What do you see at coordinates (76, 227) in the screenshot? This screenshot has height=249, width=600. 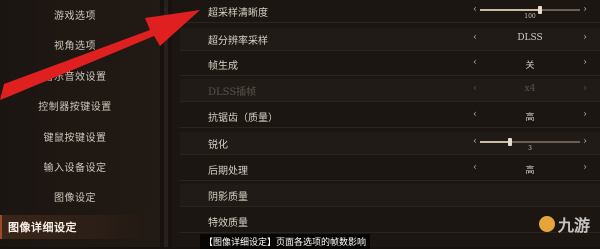 I see `sidebar-item-graphics-detail: 图像详细设定` at bounding box center [76, 227].